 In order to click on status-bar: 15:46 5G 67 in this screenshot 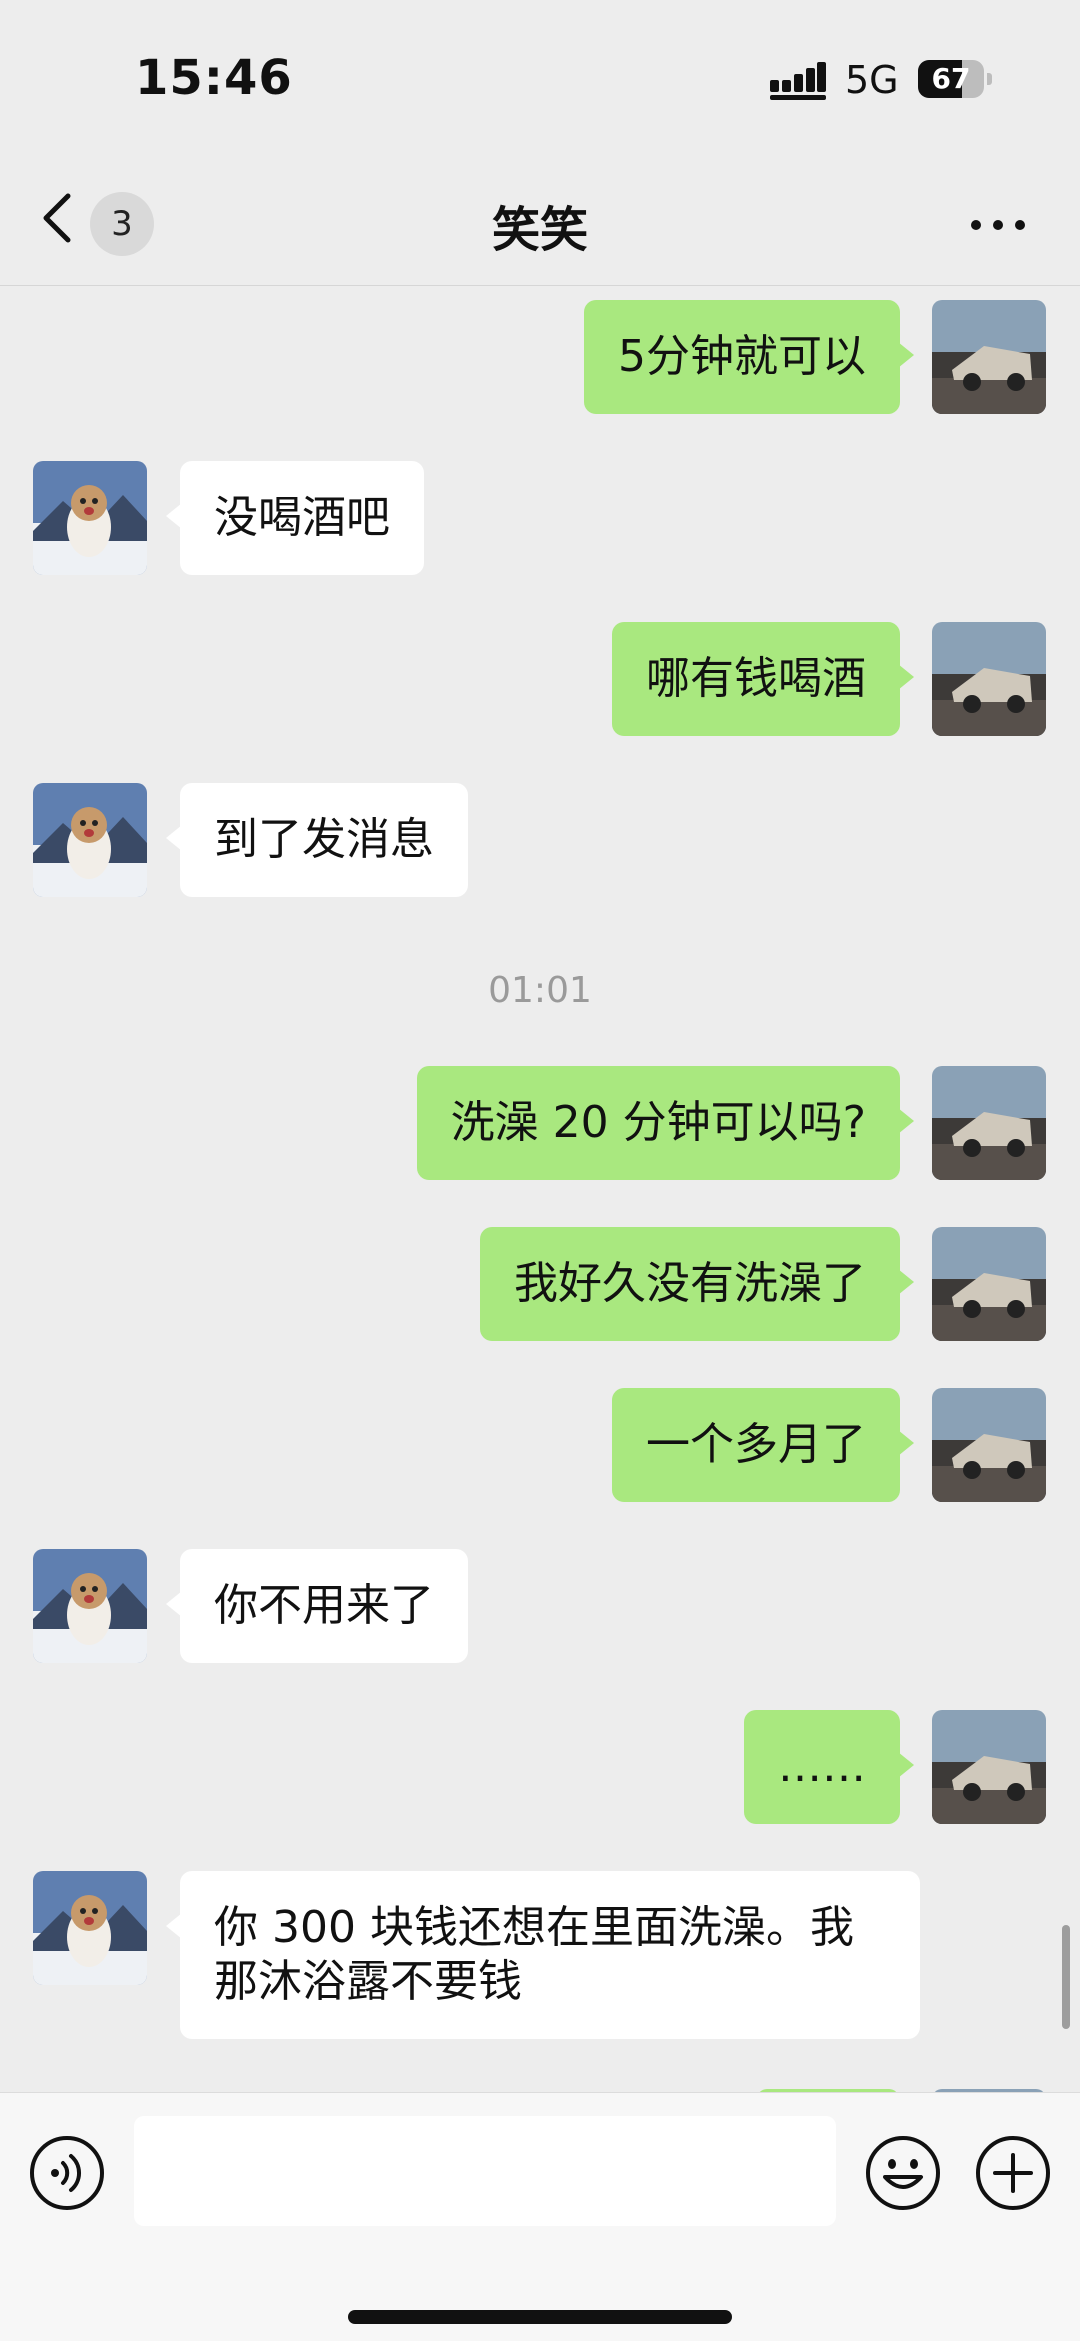, I will do `click(540, 75)`.